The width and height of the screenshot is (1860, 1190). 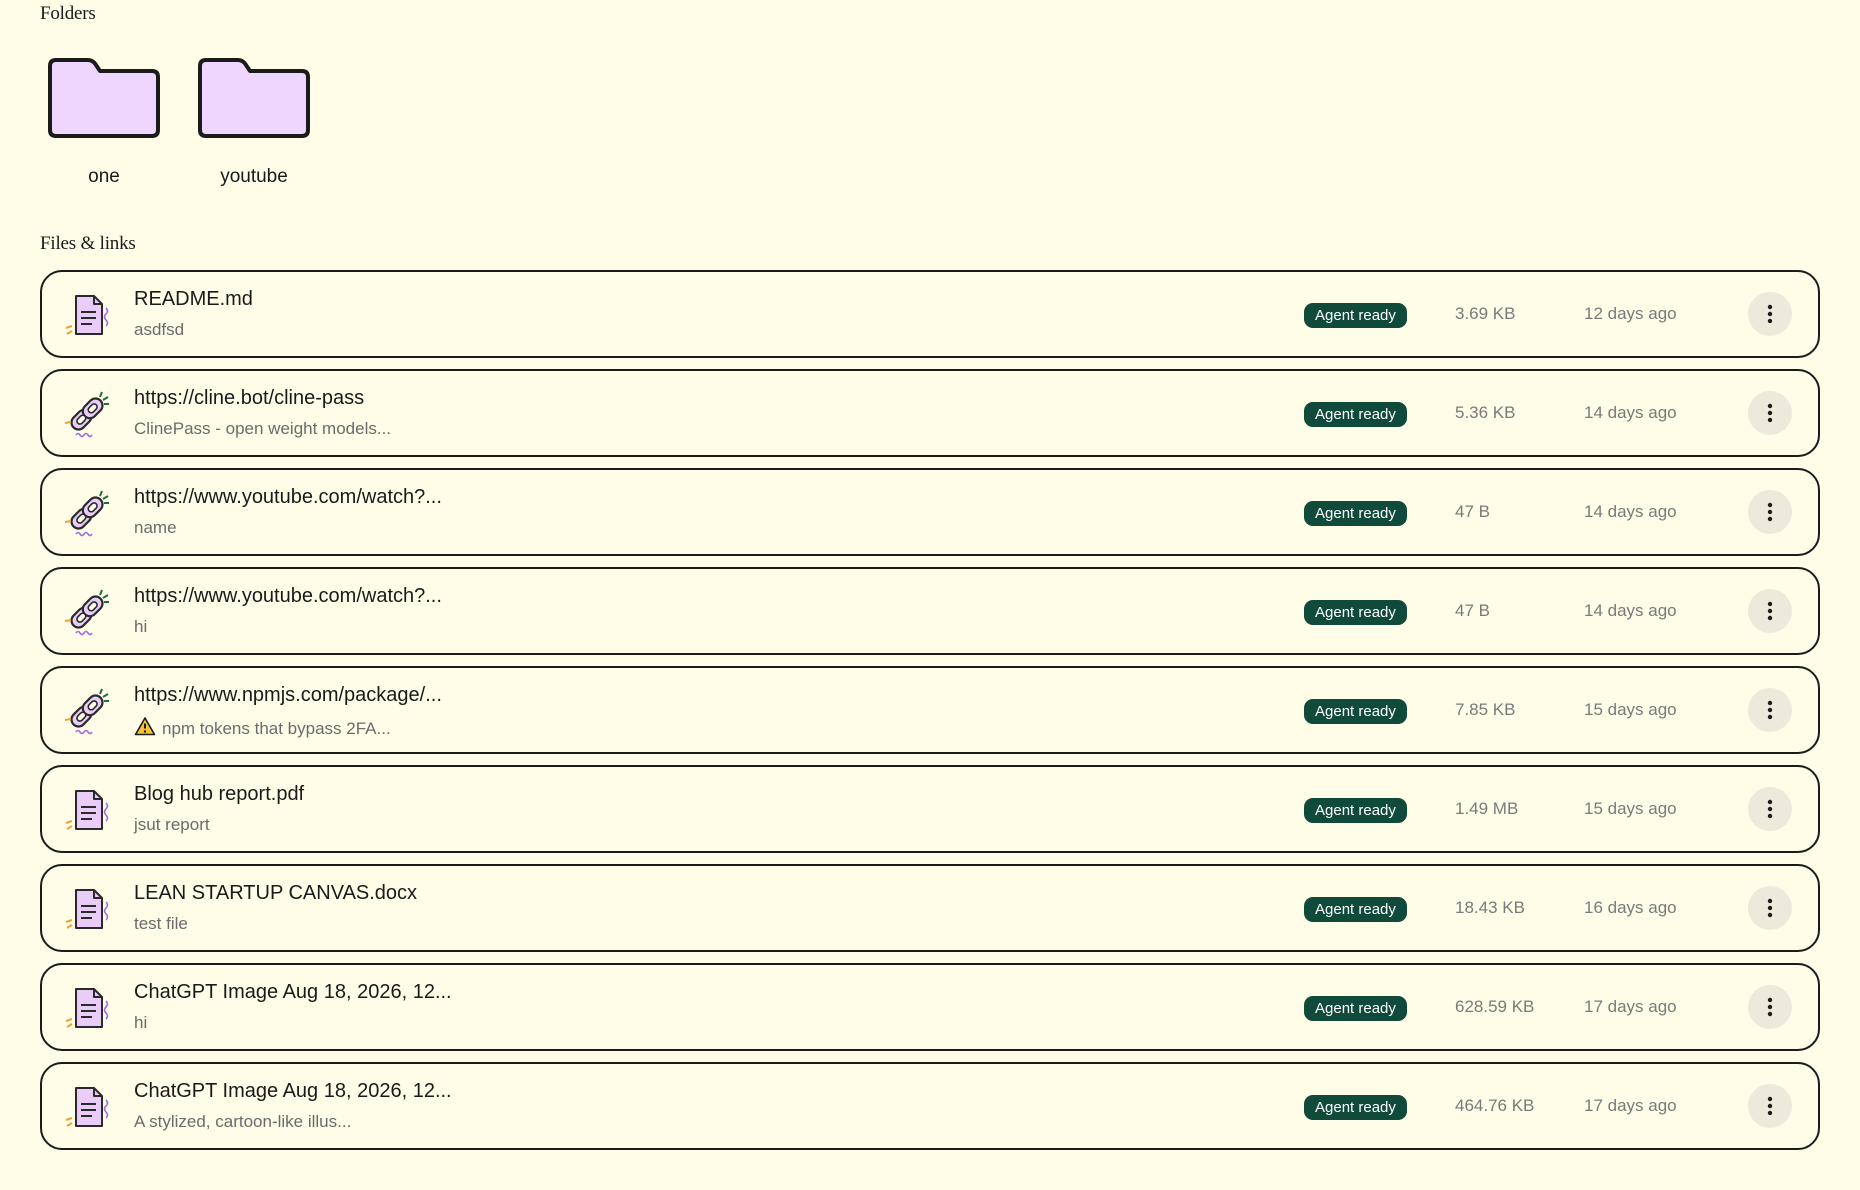 I want to click on file-size: 628.59 KB, so click(x=1495, y=1006).